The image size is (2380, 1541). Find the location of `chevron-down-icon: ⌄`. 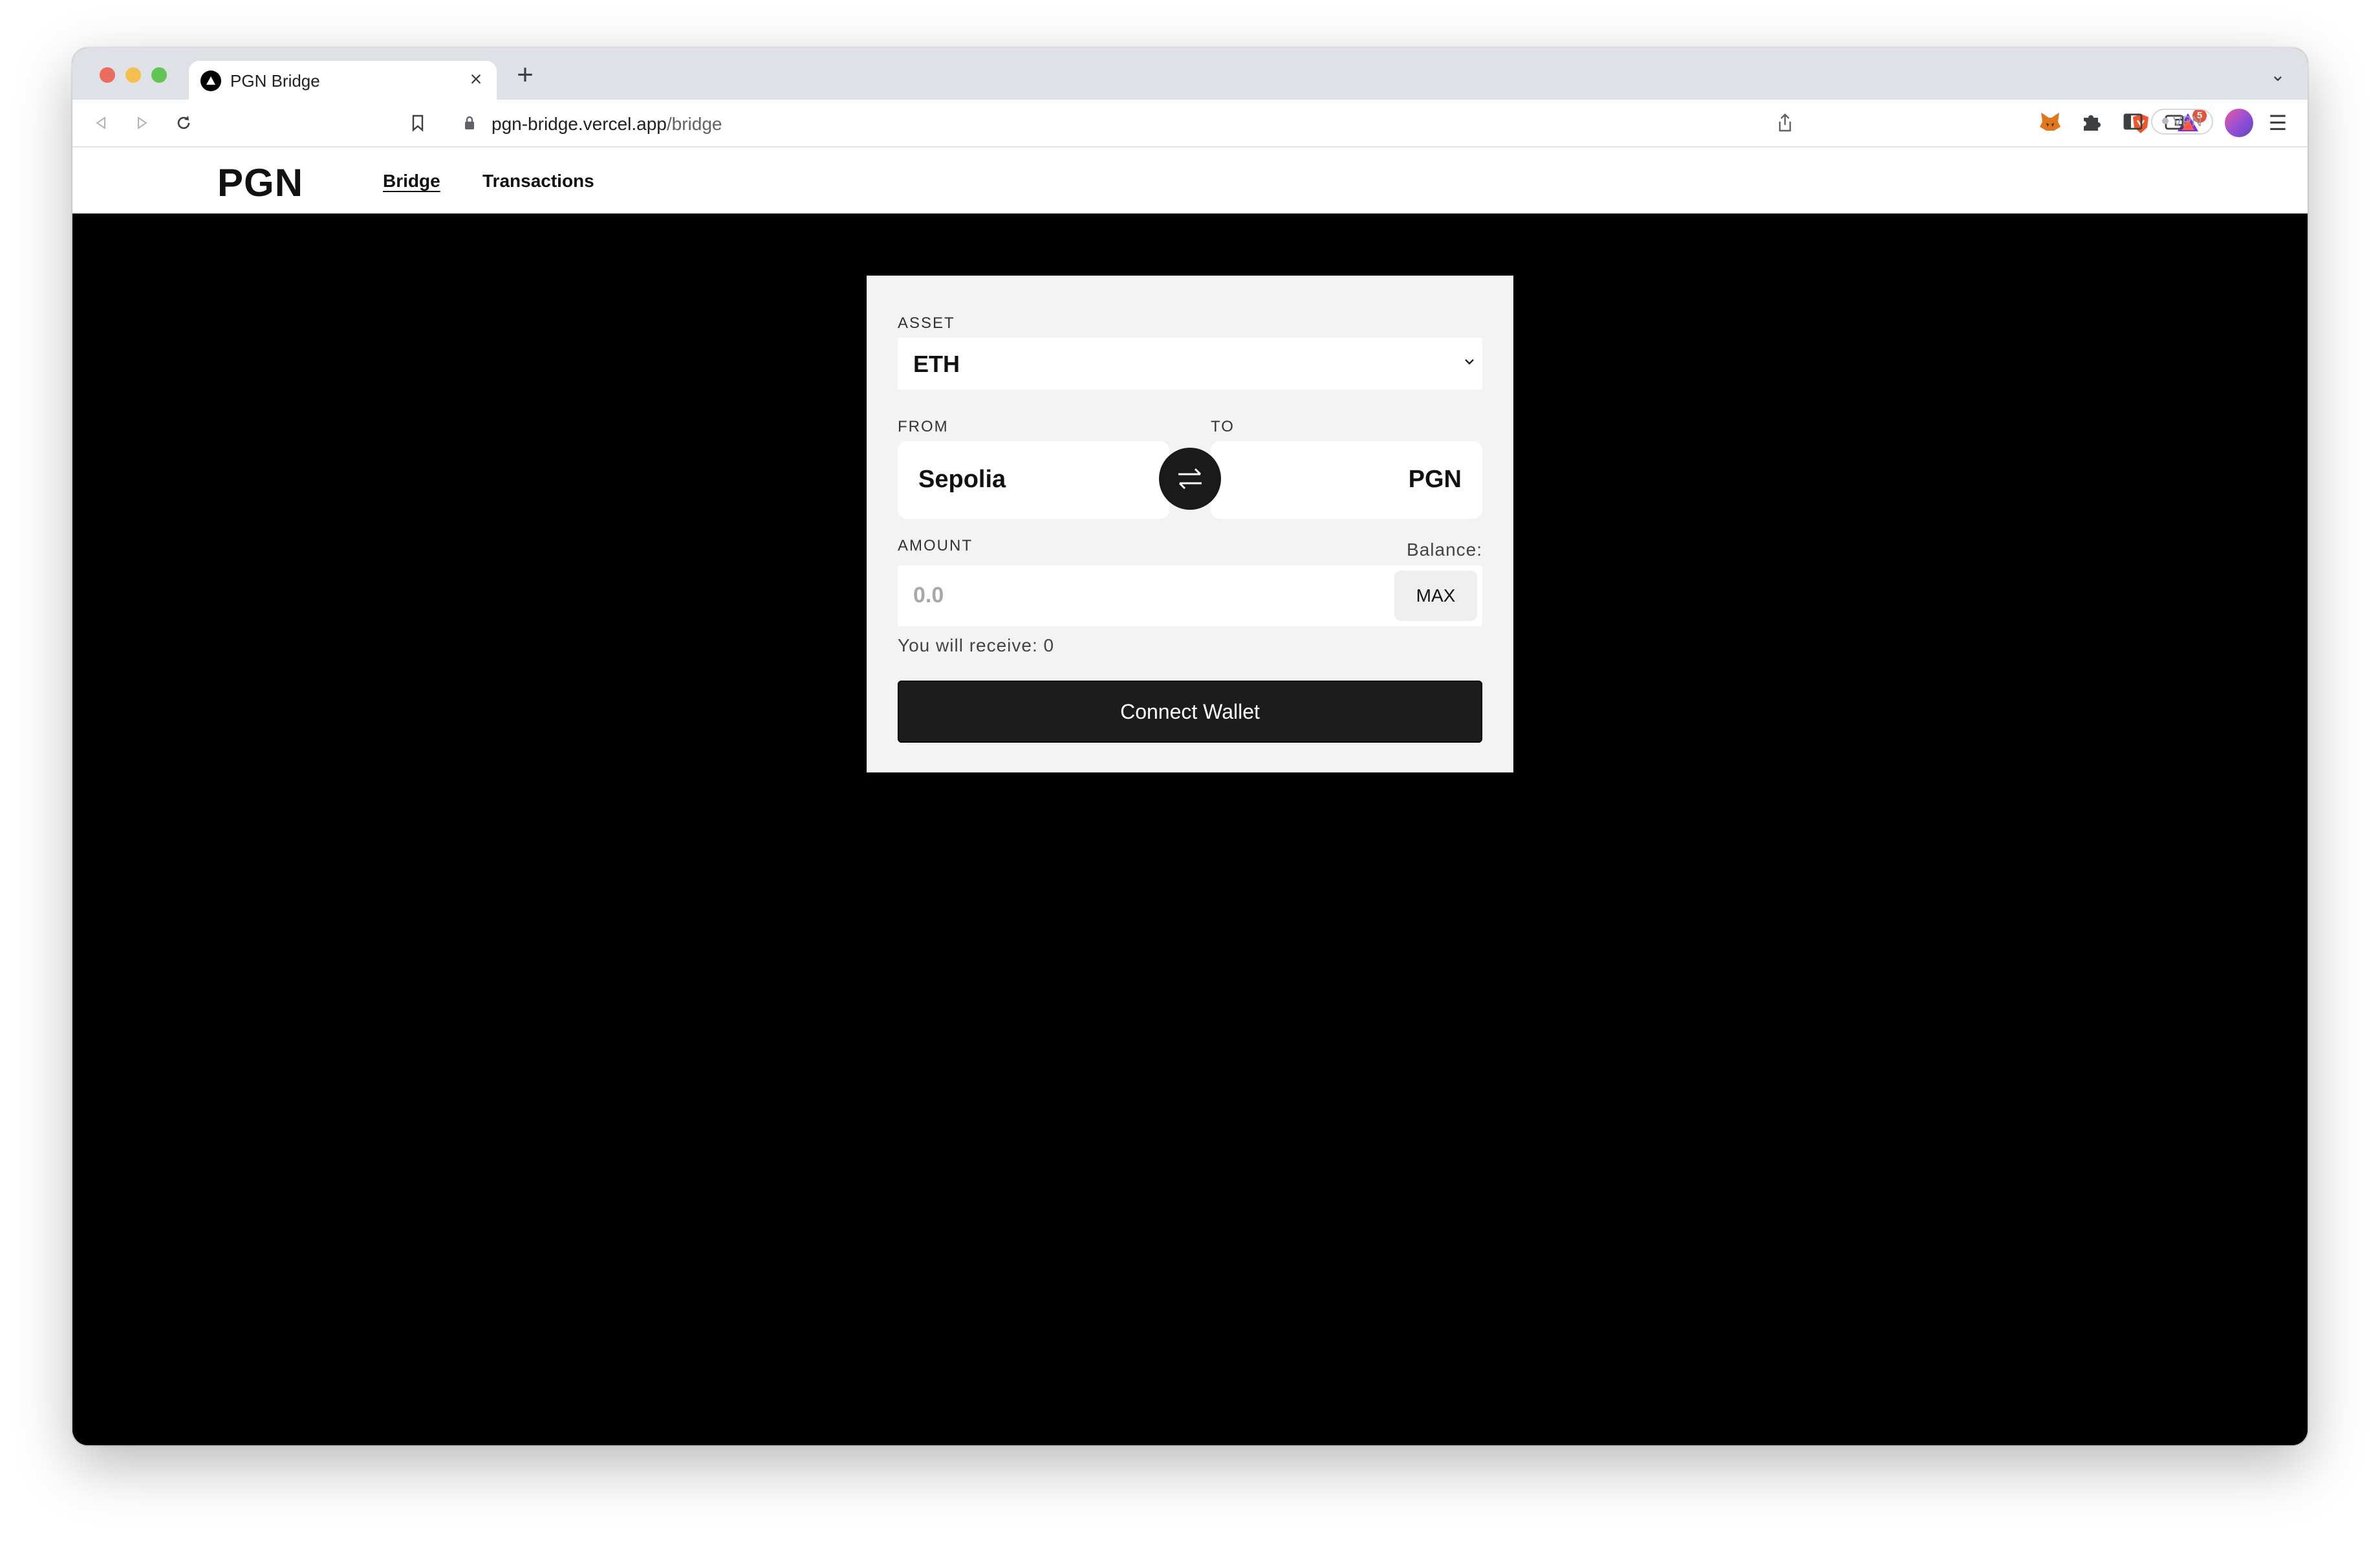

chevron-down-icon: ⌄ is located at coordinates (2277, 75).